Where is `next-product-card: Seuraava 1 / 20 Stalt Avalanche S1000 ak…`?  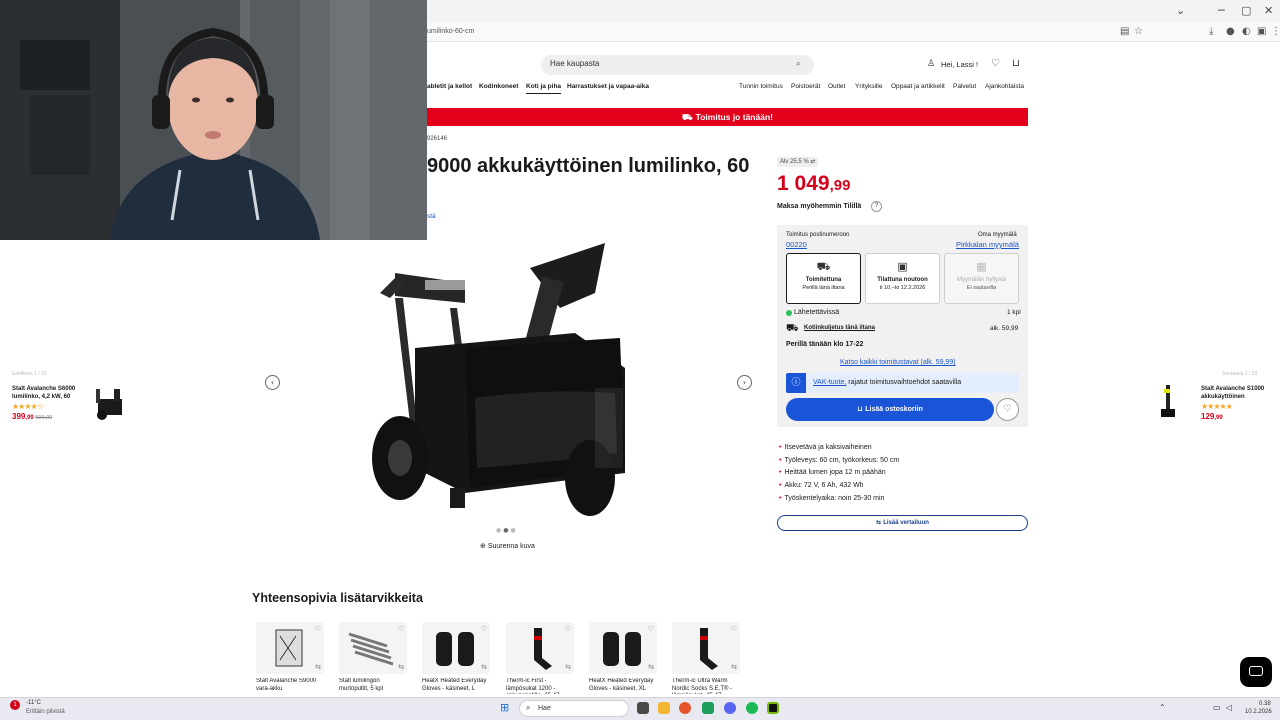 next-product-card: Seuraava 1 / 20 Stalt Avalanche S1000 ak… is located at coordinates (1205, 399).